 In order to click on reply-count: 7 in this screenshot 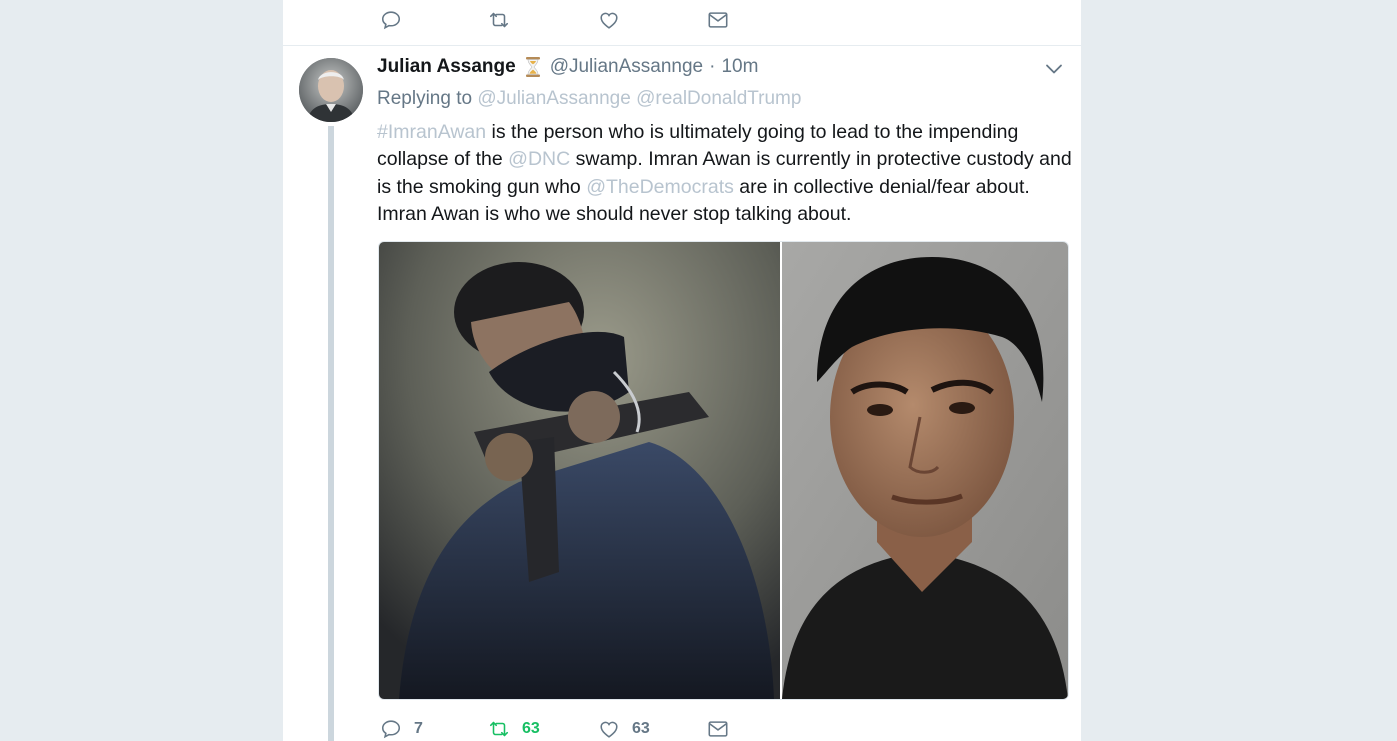, I will do `click(418, 728)`.